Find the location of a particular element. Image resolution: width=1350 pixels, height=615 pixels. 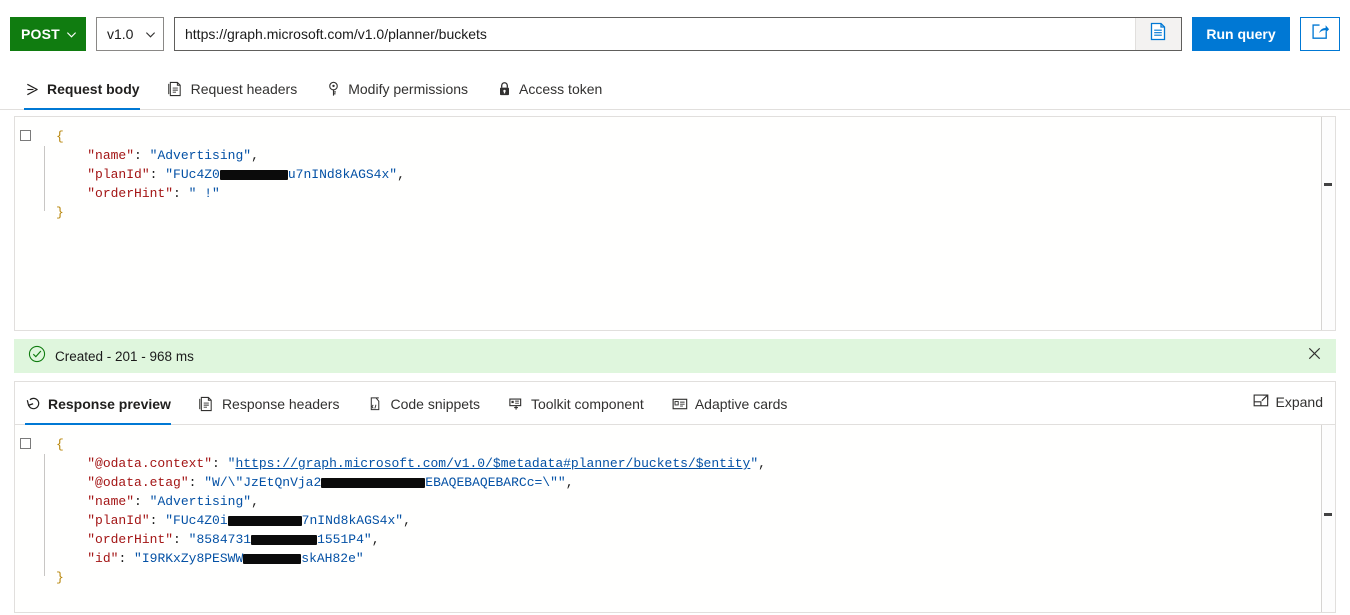

code-line-text: "planId": "FUc4Z0i 7nINd8kAGS4x", is located at coordinates (233, 520).